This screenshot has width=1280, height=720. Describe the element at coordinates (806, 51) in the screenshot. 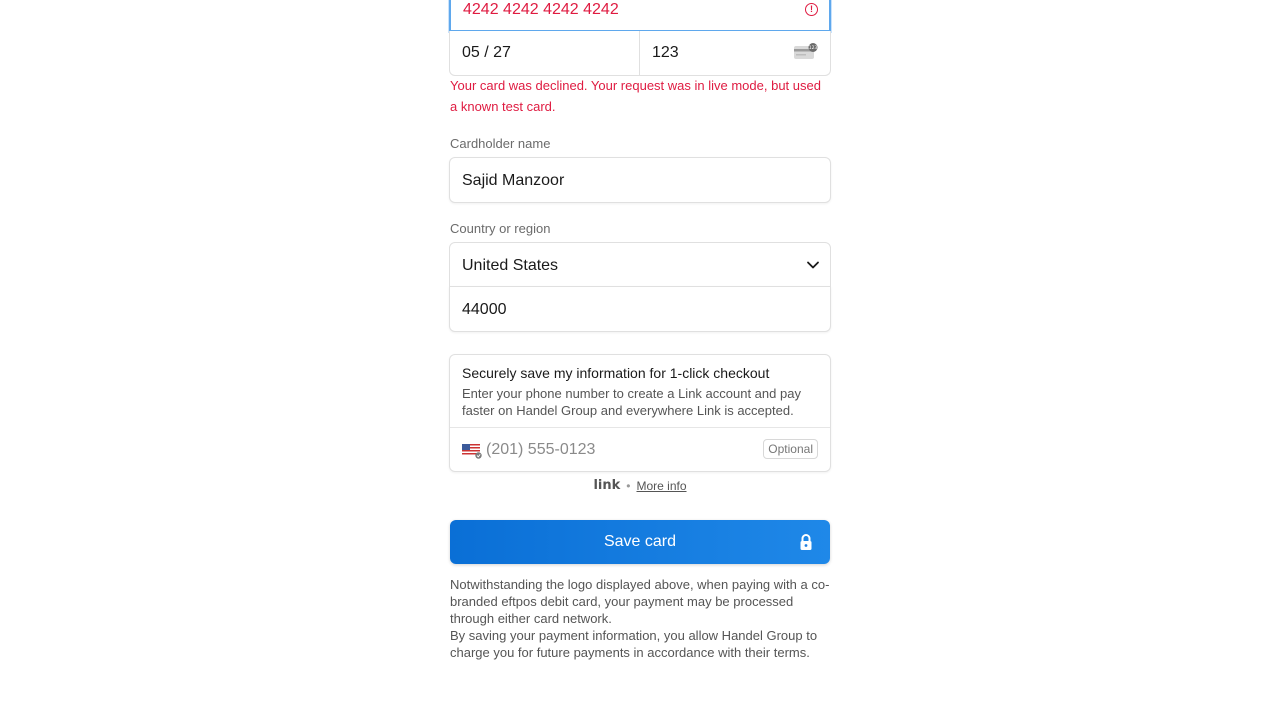

I see `cvc-card-icon: 123` at that location.